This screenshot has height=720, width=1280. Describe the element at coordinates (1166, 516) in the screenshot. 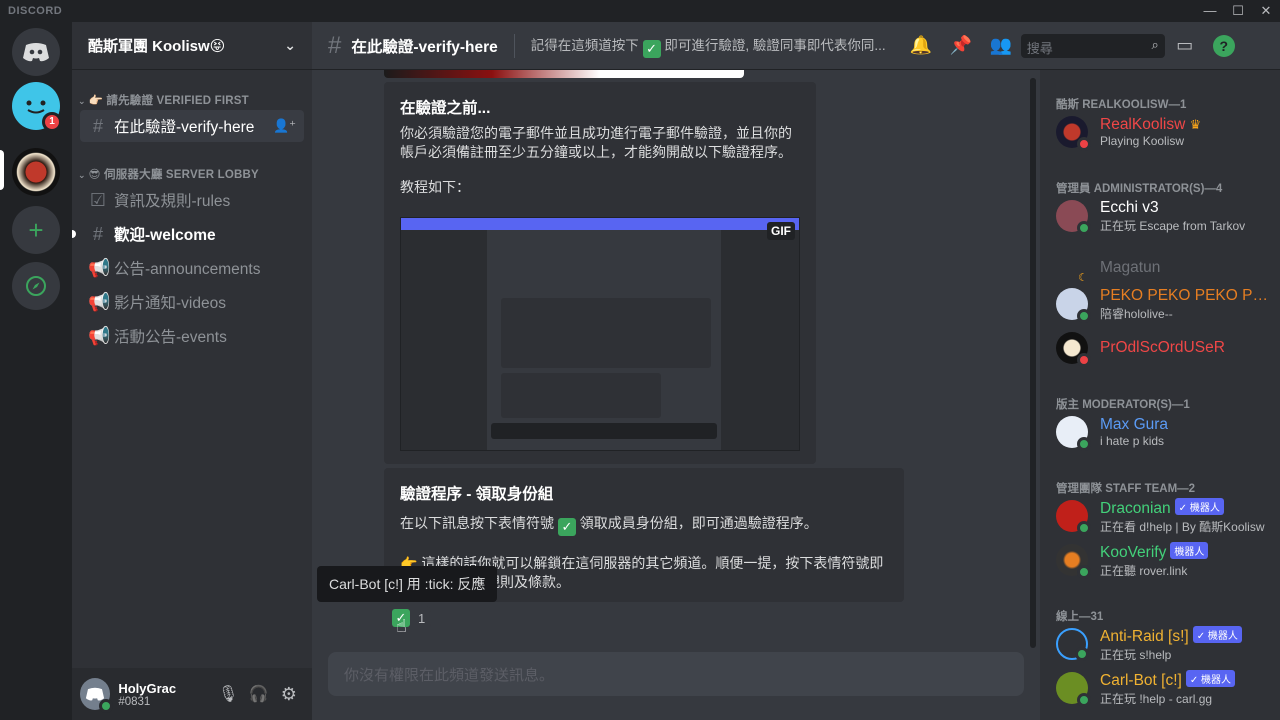

I see `member-draconian: Draconian ✓ 機器人 正在看 d!help | By 酷斯Koolisw` at that location.